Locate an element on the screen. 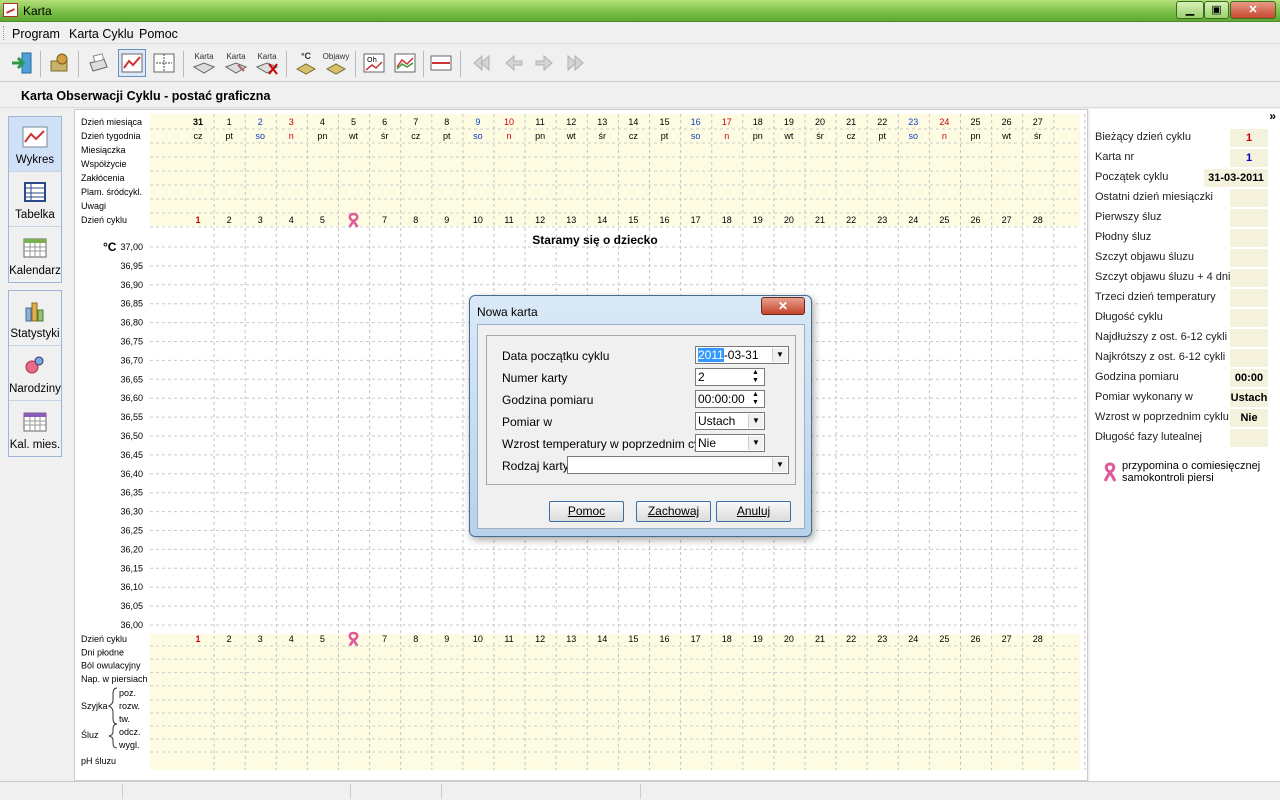 The width and height of the screenshot is (1280, 800). weekday: so is located at coordinates (478, 136).